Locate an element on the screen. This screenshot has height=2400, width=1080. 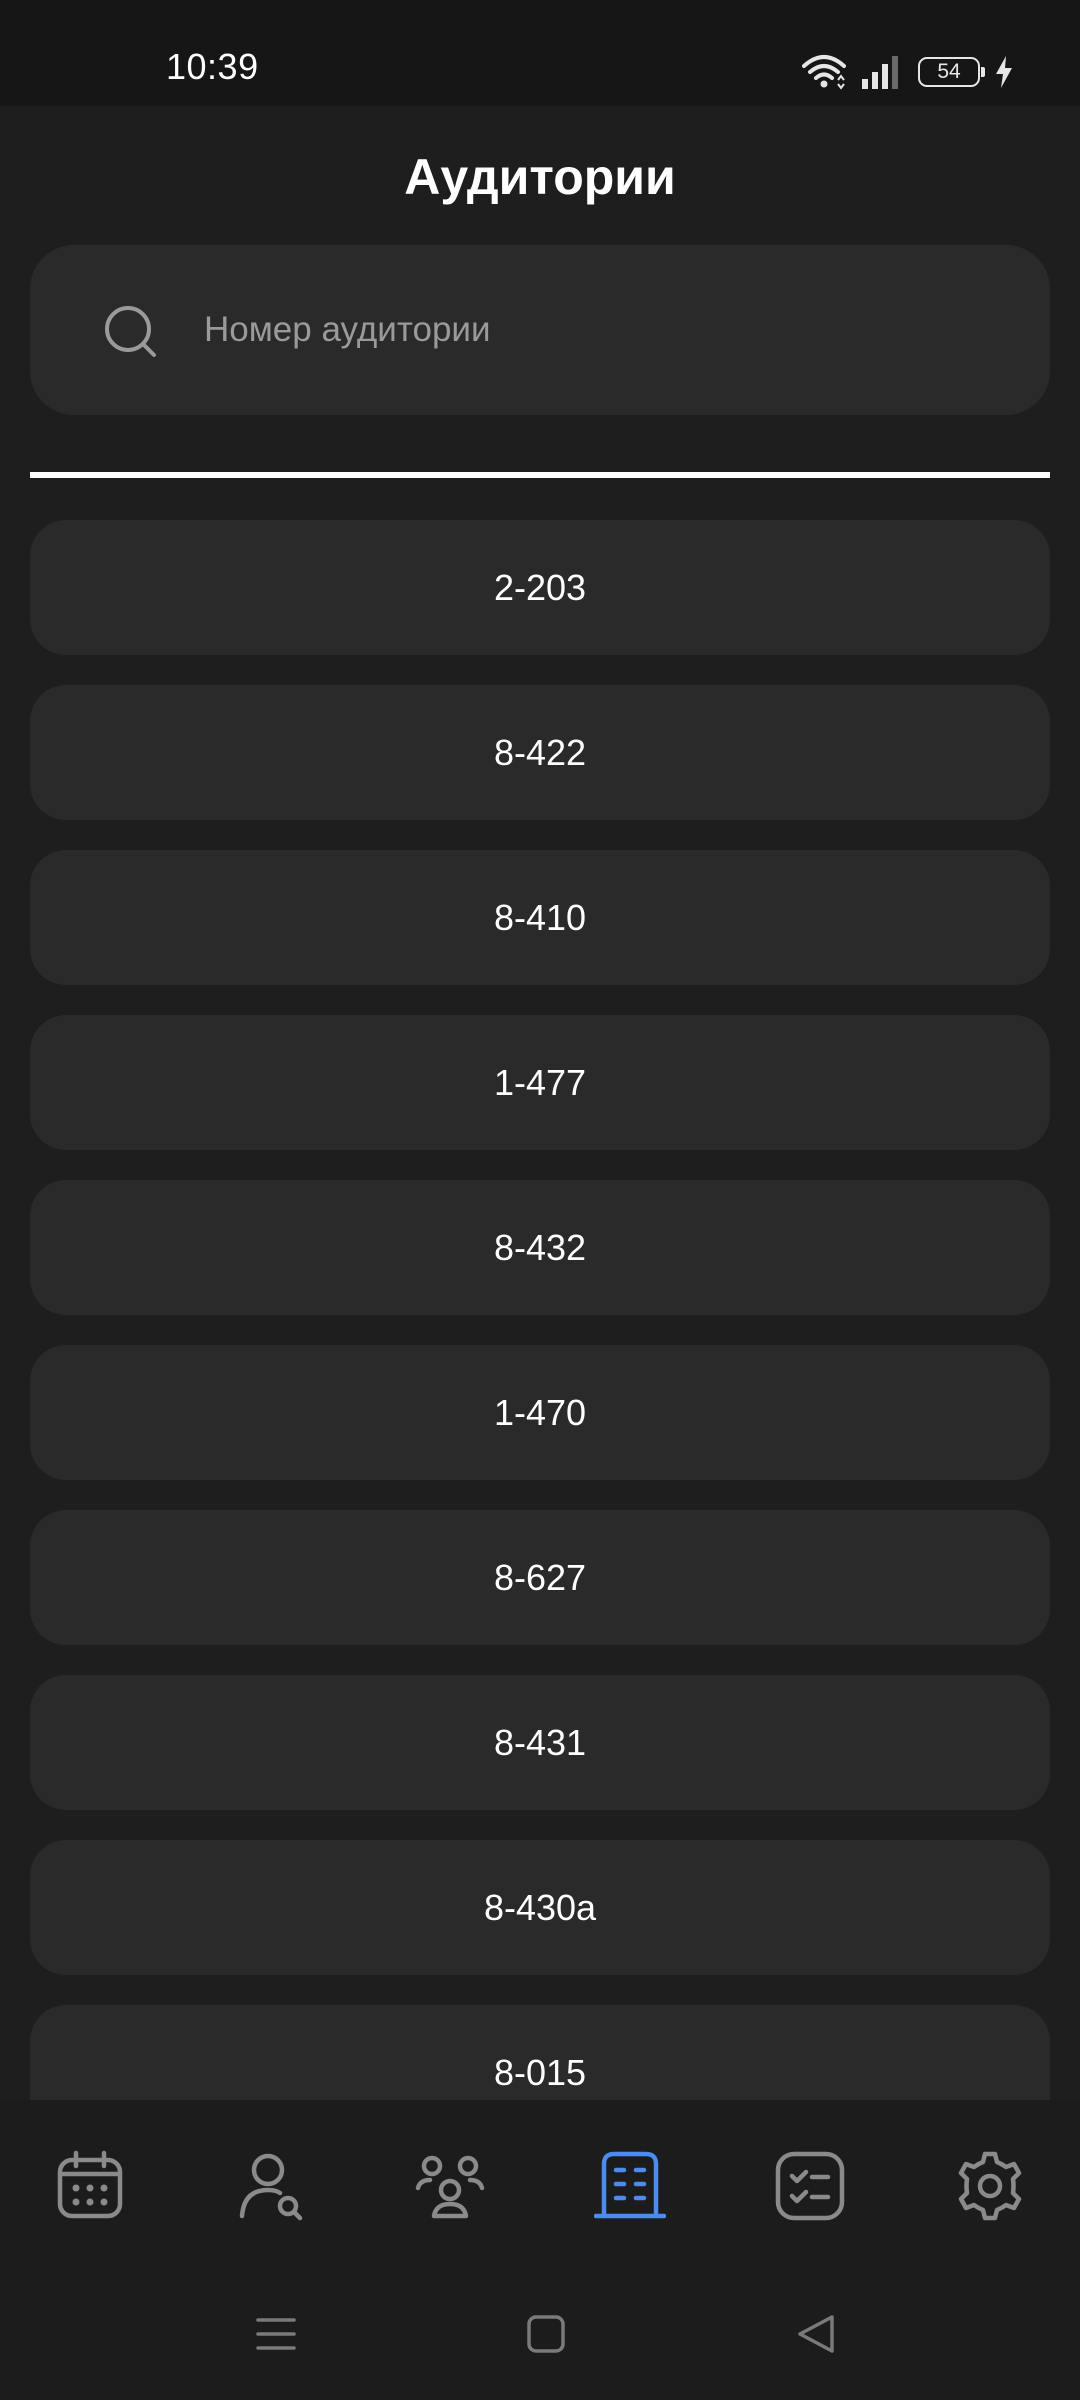
room-label: 8-422 is located at coordinates (540, 752).